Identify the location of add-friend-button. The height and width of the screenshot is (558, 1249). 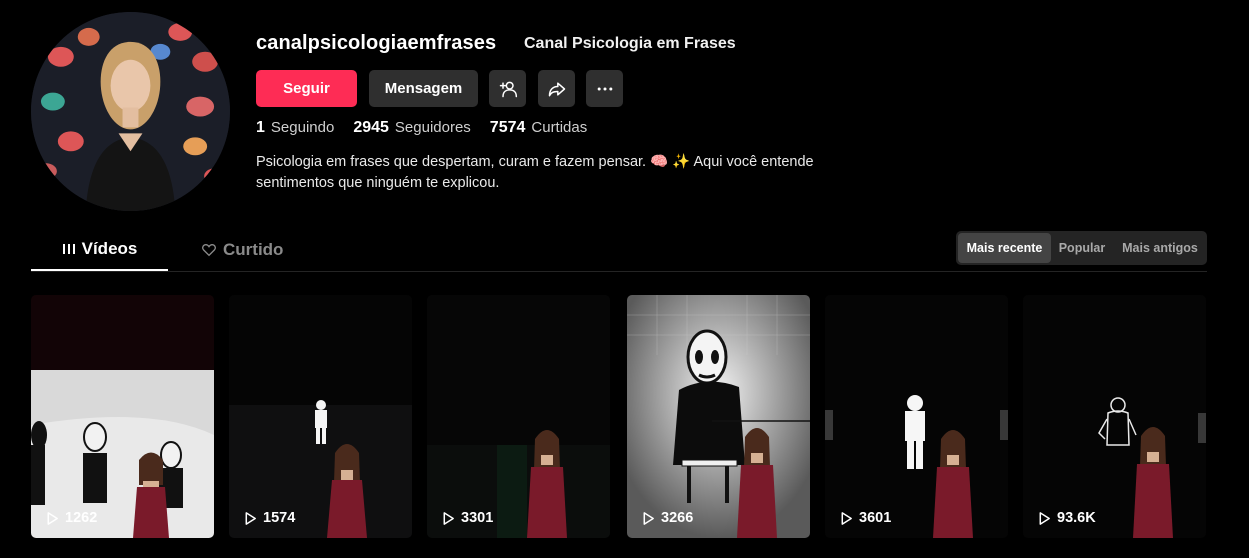
(507, 88).